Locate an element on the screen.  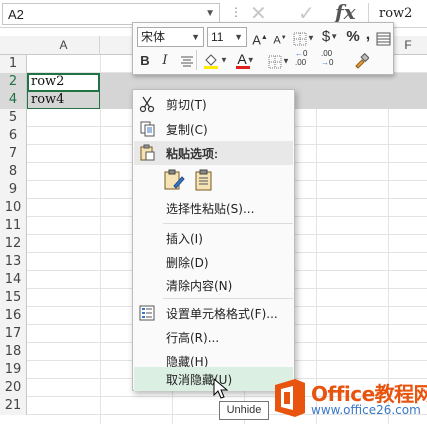
currency-label: $ is located at coordinates (326, 36).